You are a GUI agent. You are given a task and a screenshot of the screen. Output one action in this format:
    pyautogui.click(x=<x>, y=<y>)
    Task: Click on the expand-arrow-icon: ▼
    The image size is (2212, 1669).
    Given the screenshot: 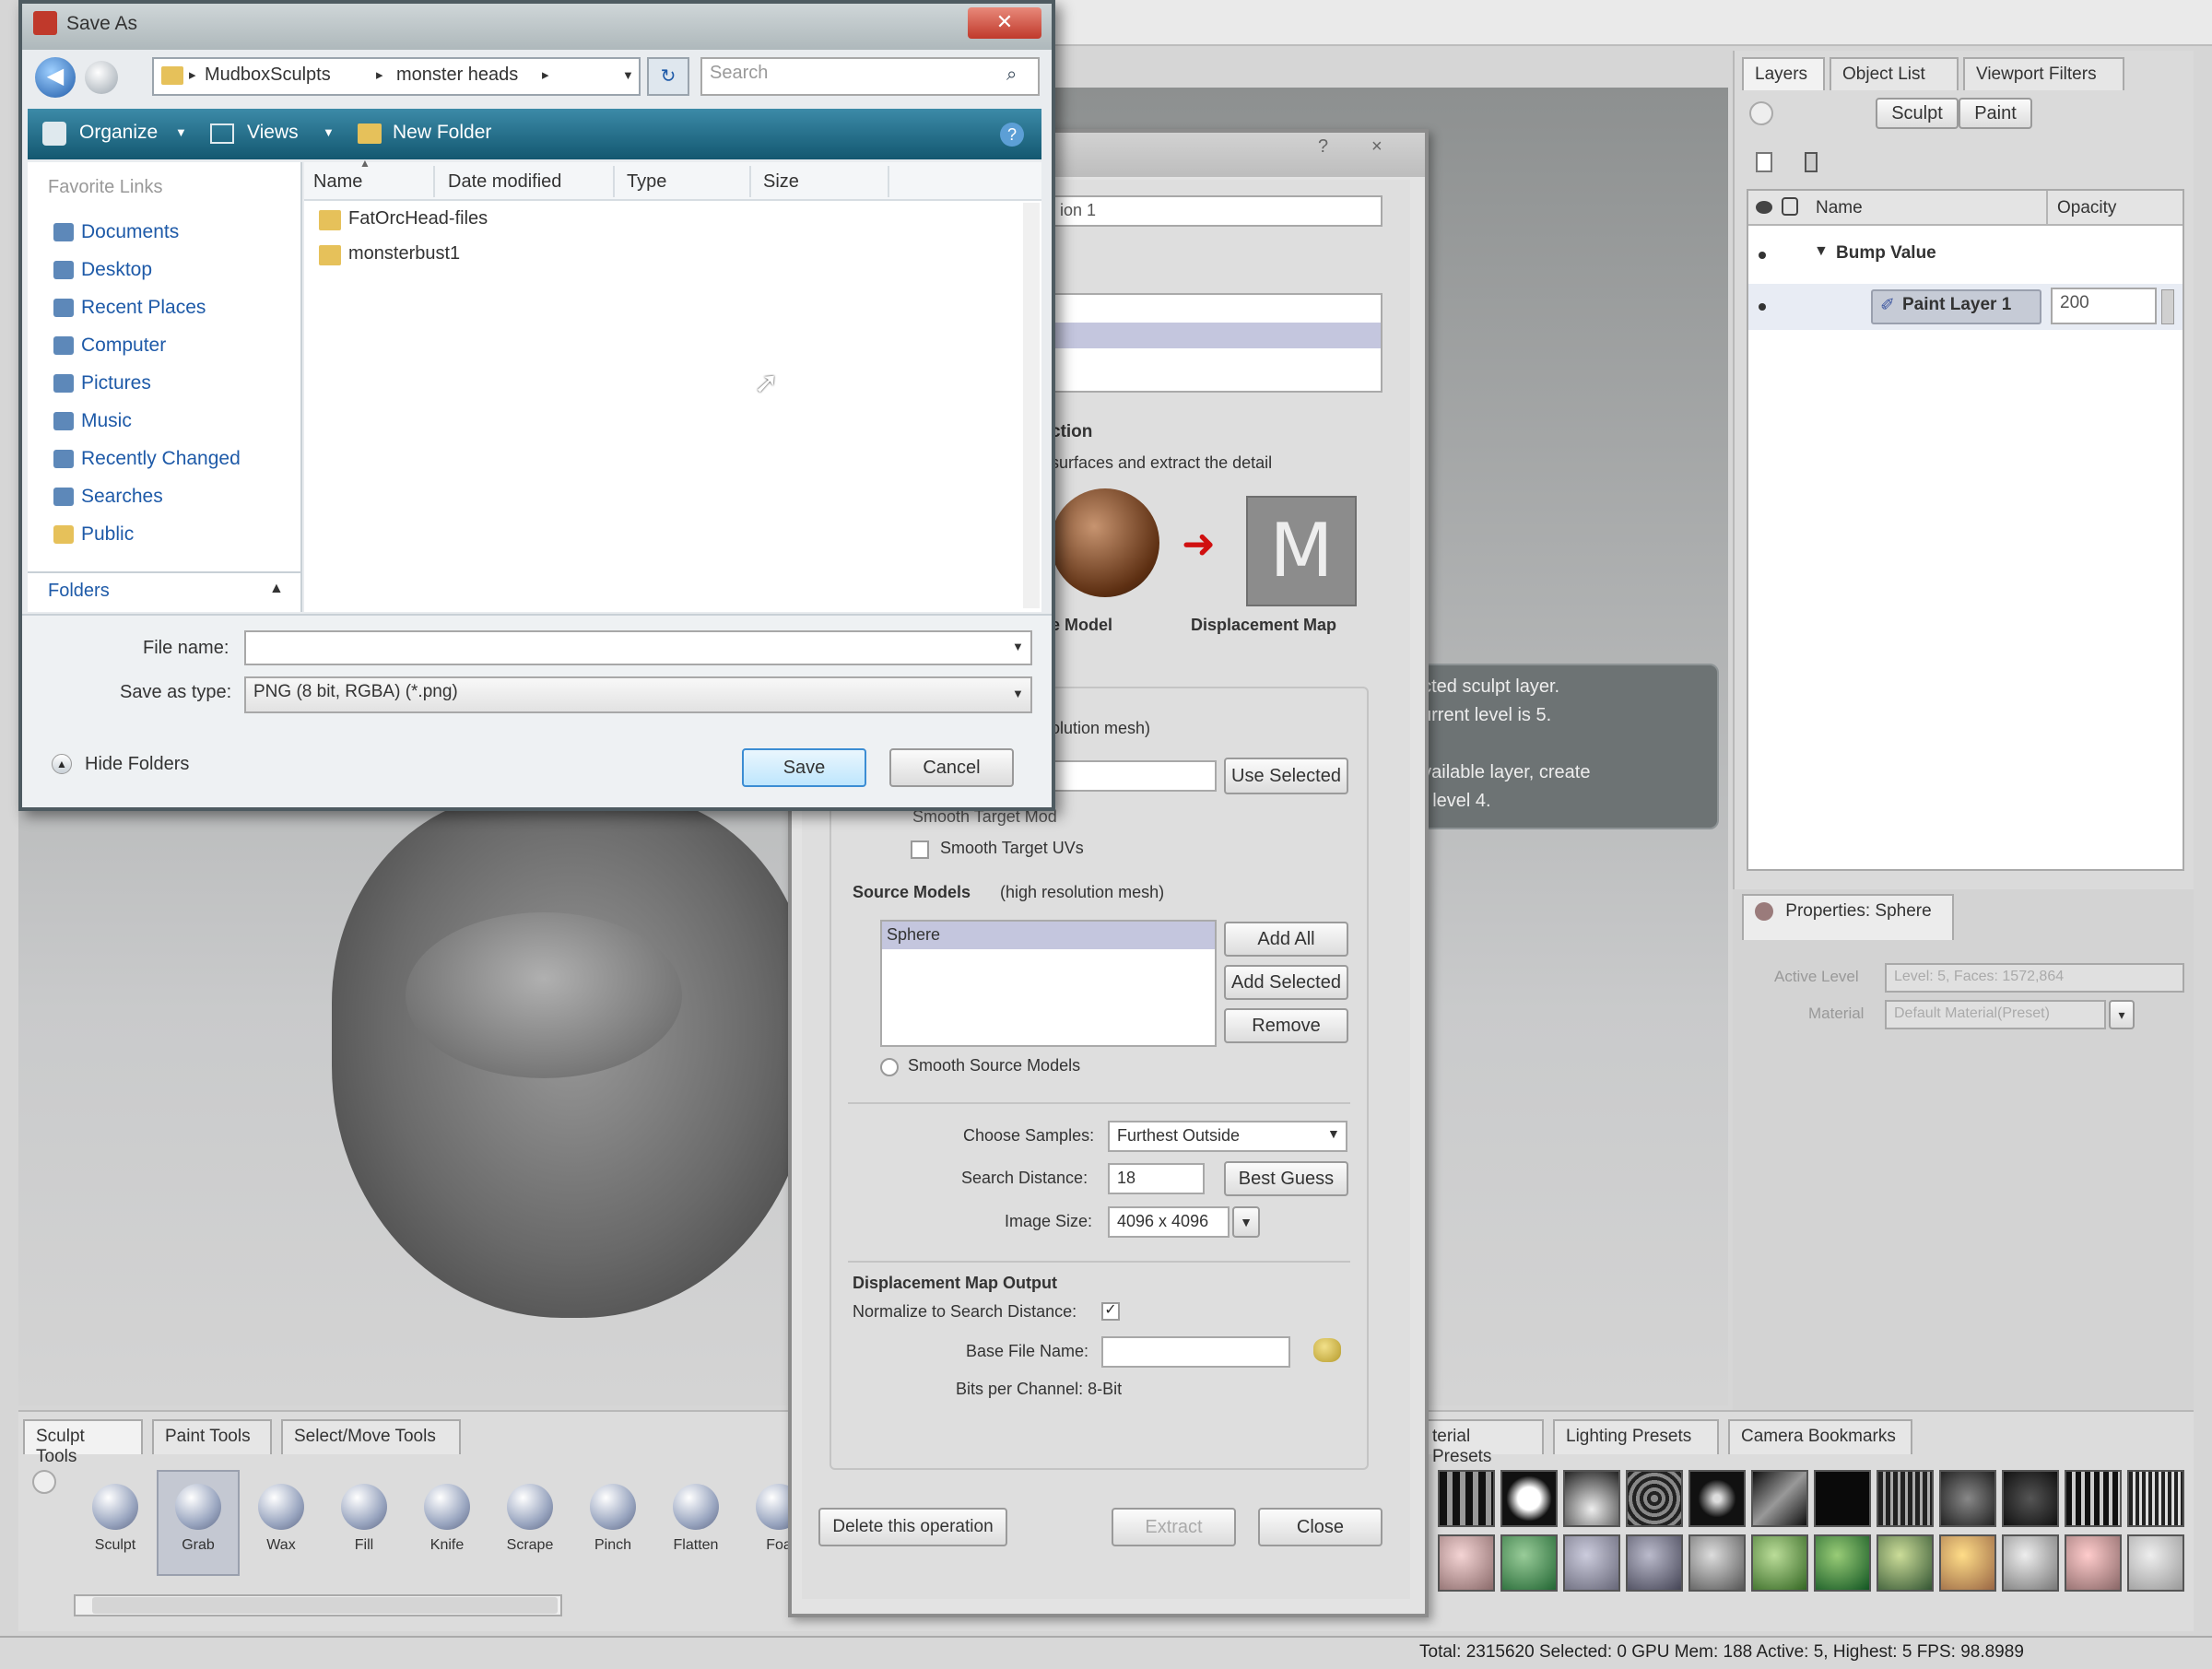 What is the action you would take?
    pyautogui.click(x=1821, y=251)
    